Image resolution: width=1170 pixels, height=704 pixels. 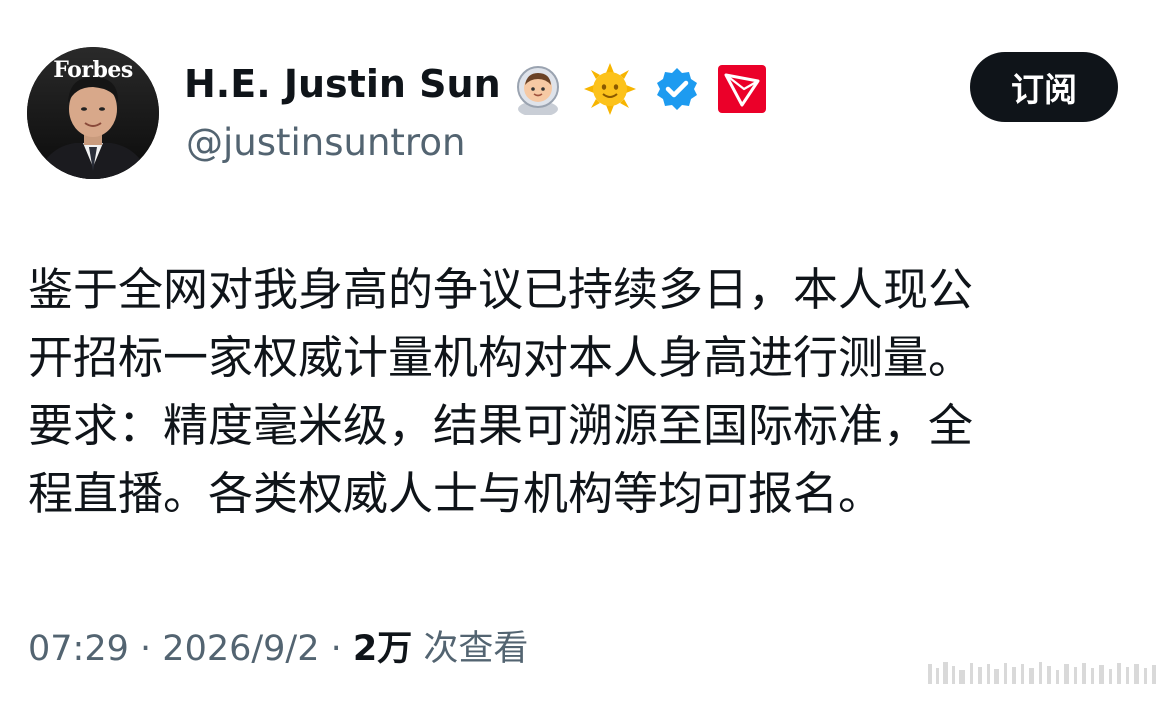 What do you see at coordinates (382, 649) in the screenshot?
I see `views-count: 2万` at bounding box center [382, 649].